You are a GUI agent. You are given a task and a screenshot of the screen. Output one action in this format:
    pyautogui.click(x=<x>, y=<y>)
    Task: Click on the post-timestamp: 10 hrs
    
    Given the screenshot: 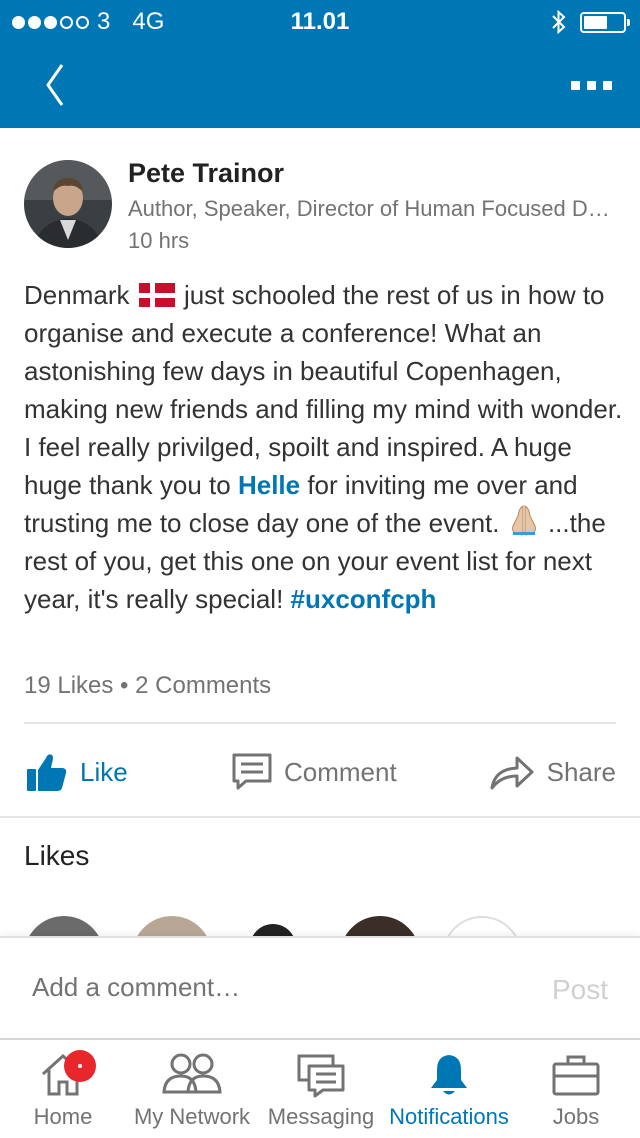 What is the action you would take?
    pyautogui.click(x=159, y=240)
    